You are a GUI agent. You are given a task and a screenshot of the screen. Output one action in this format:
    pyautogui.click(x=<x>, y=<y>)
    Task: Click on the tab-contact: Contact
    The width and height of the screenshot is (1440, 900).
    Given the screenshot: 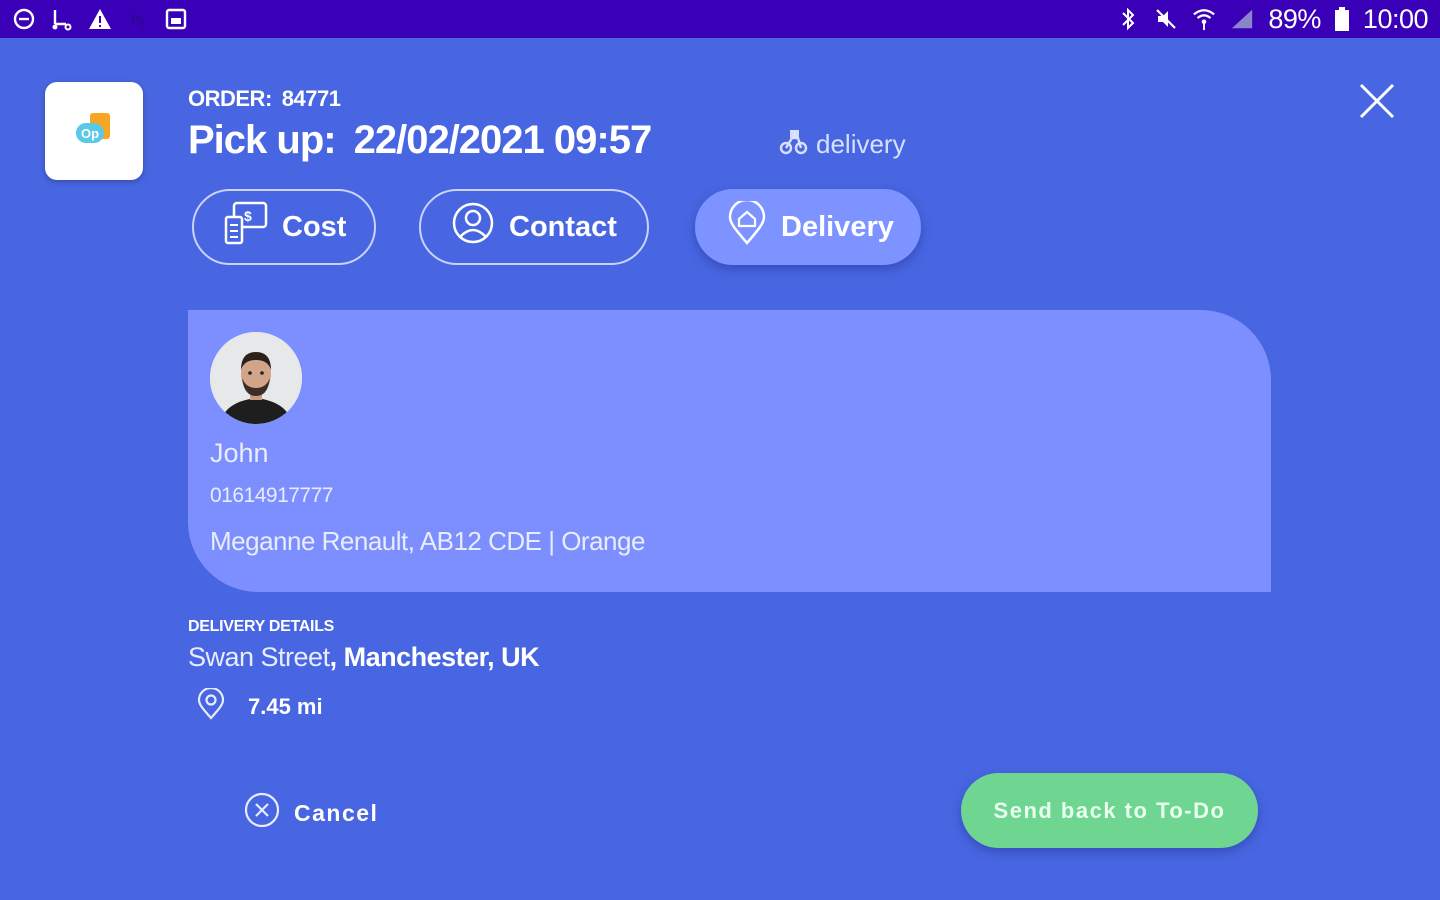 What is the action you would take?
    pyautogui.click(x=534, y=227)
    